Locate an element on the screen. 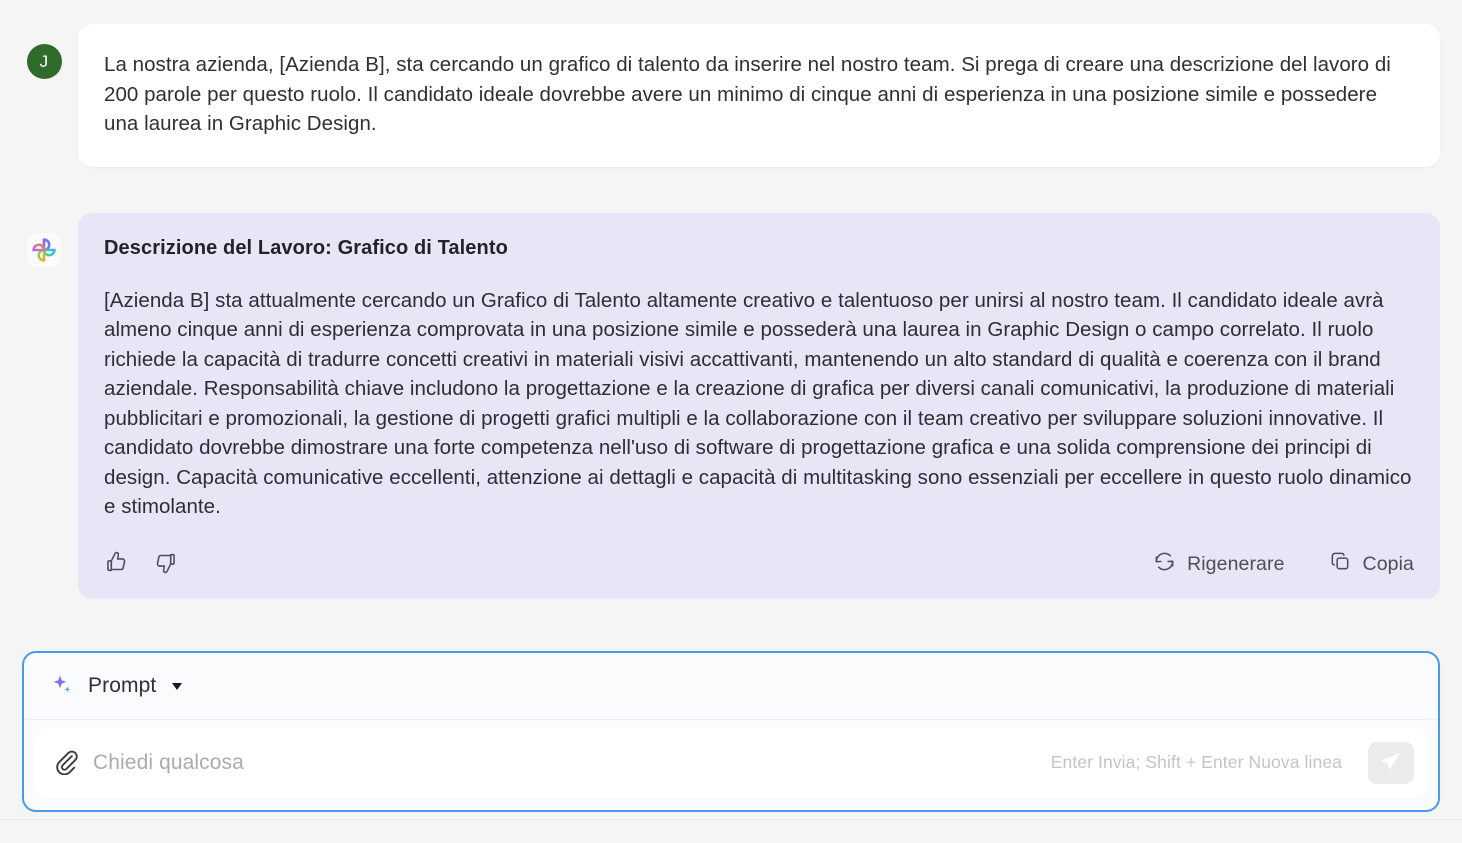 The width and height of the screenshot is (1462, 843). thumbs-down-icon is located at coordinates (165, 564).